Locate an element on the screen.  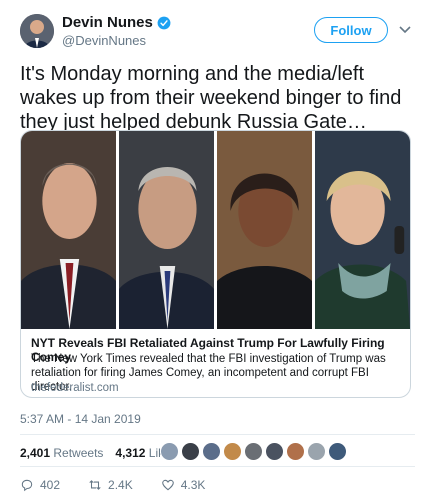
tweet-stats: 2,401 Retweets 4,312 Likes is located at coordinates (98, 453).